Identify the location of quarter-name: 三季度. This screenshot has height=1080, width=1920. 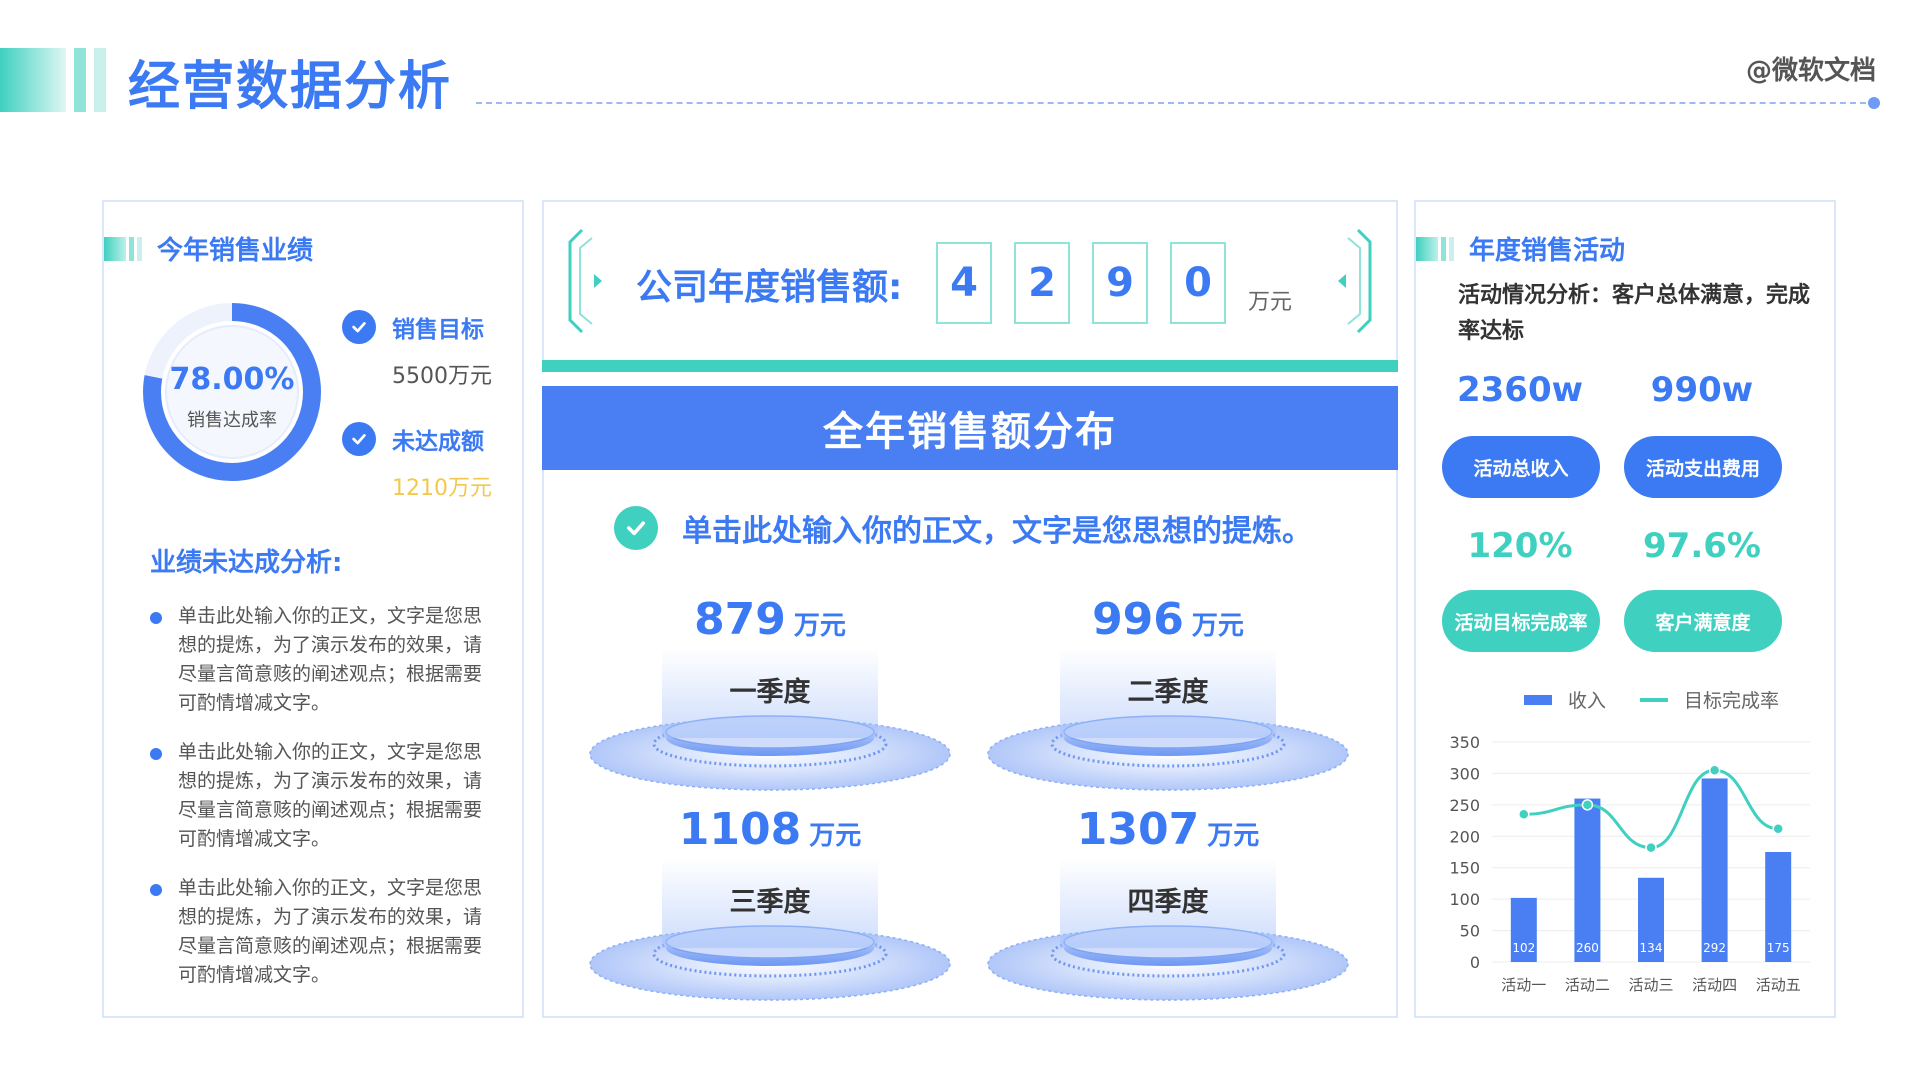
(770, 902).